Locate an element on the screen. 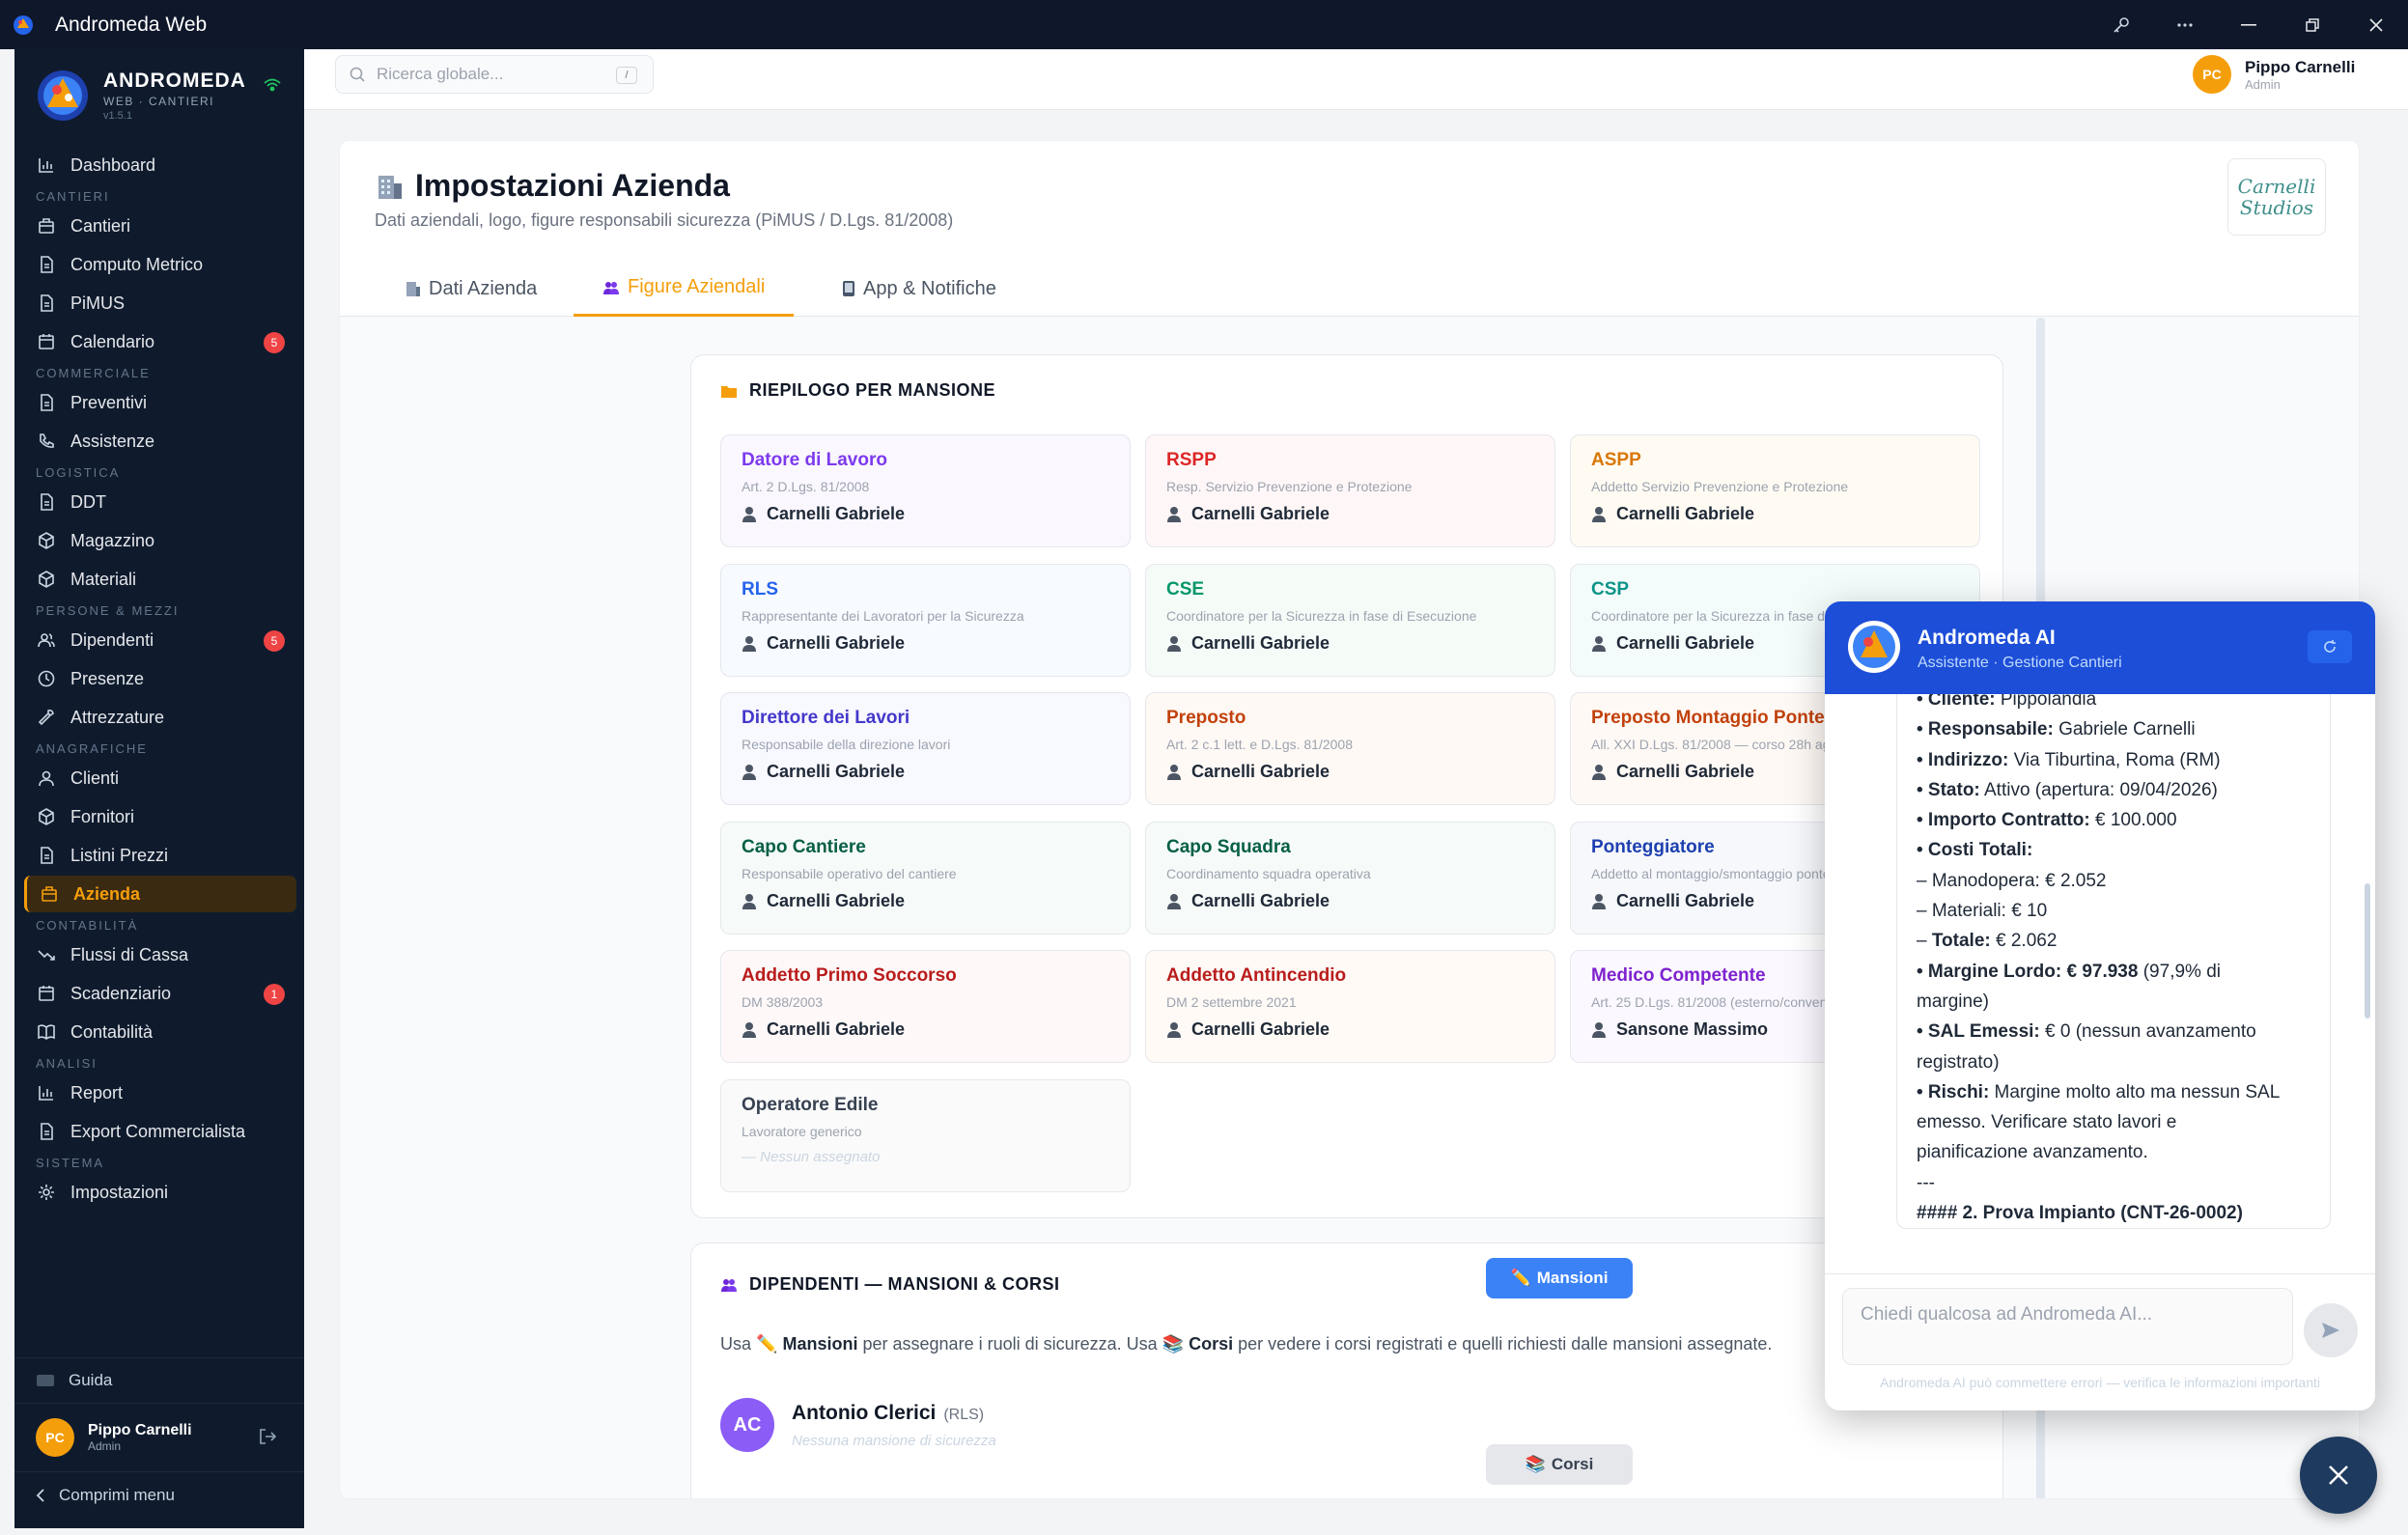 The height and width of the screenshot is (1535, 2408). employee-name: Antonio Clerici is located at coordinates (865, 1412).